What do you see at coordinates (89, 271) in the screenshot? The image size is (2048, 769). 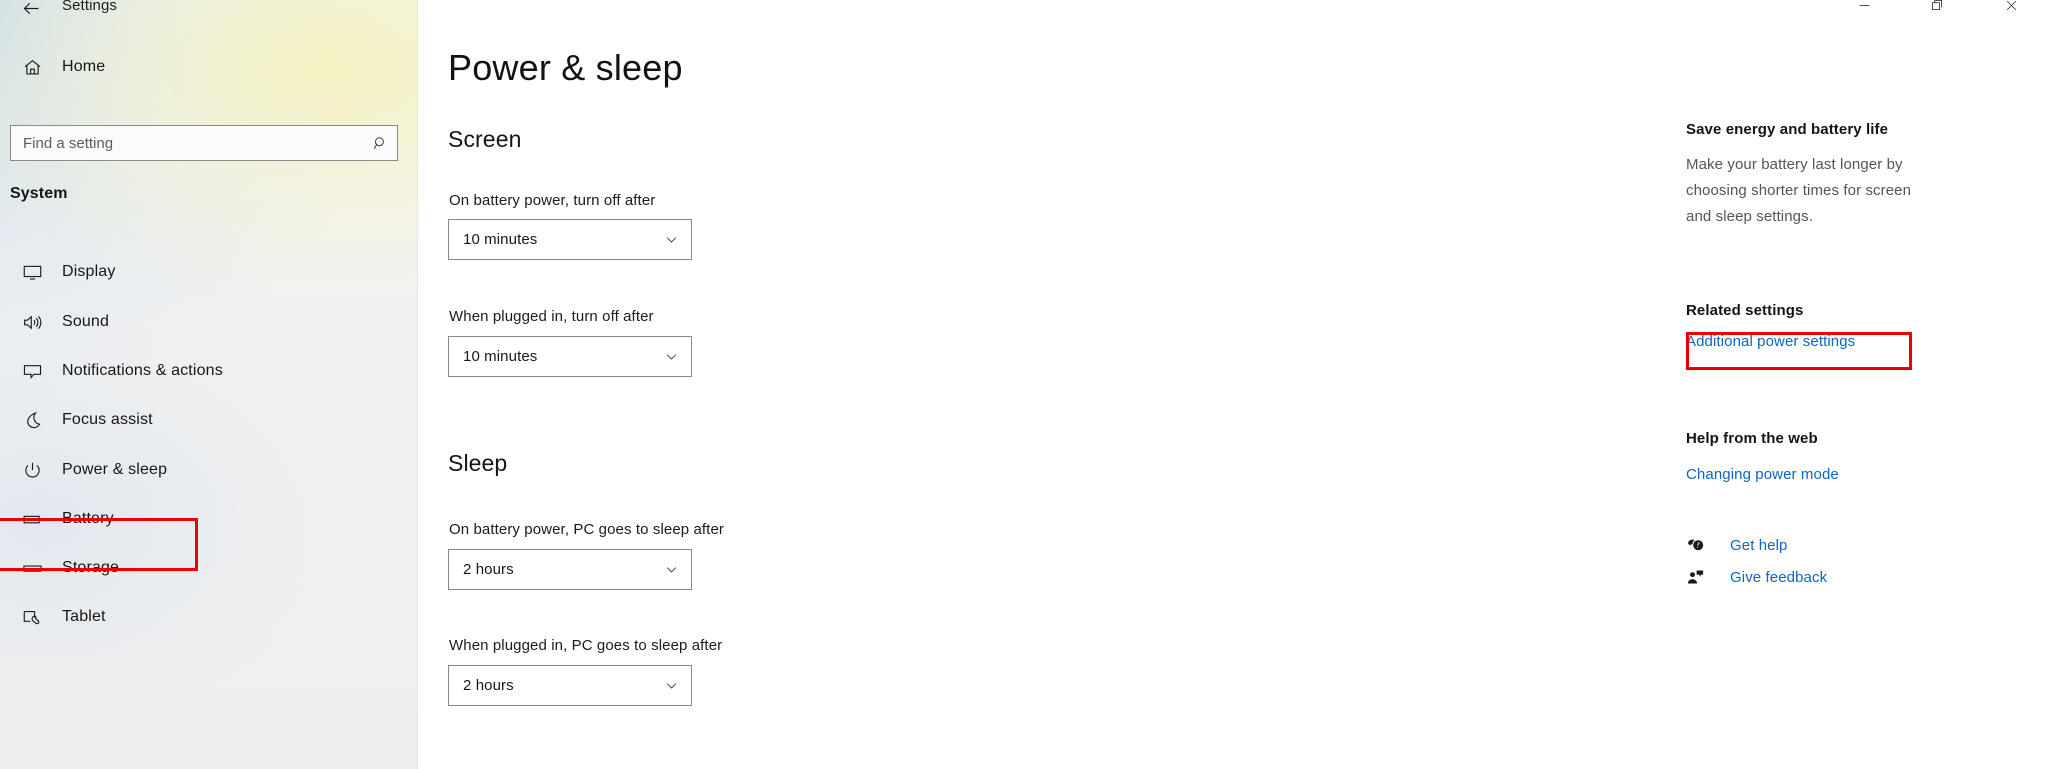 I see `sidebar-item-label: Display` at bounding box center [89, 271].